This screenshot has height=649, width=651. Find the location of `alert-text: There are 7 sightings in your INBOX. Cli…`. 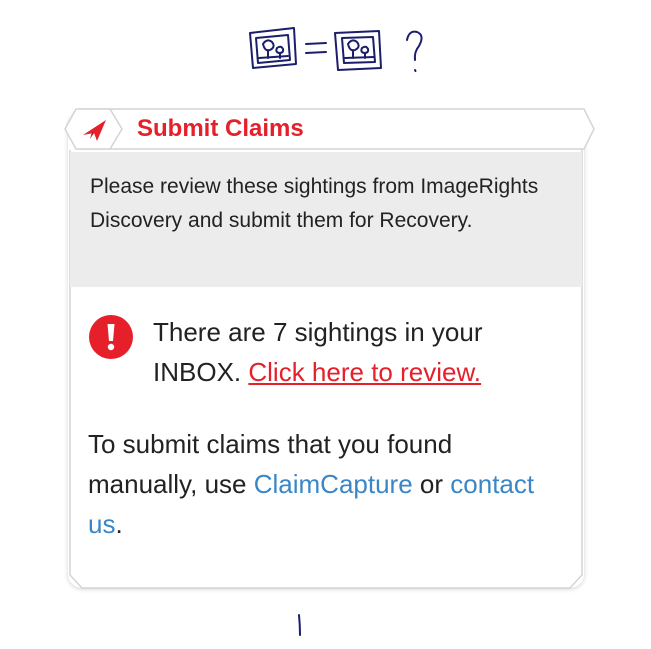

alert-text: There are 7 sightings in your INBOX. Cli… is located at coordinates (353, 352).